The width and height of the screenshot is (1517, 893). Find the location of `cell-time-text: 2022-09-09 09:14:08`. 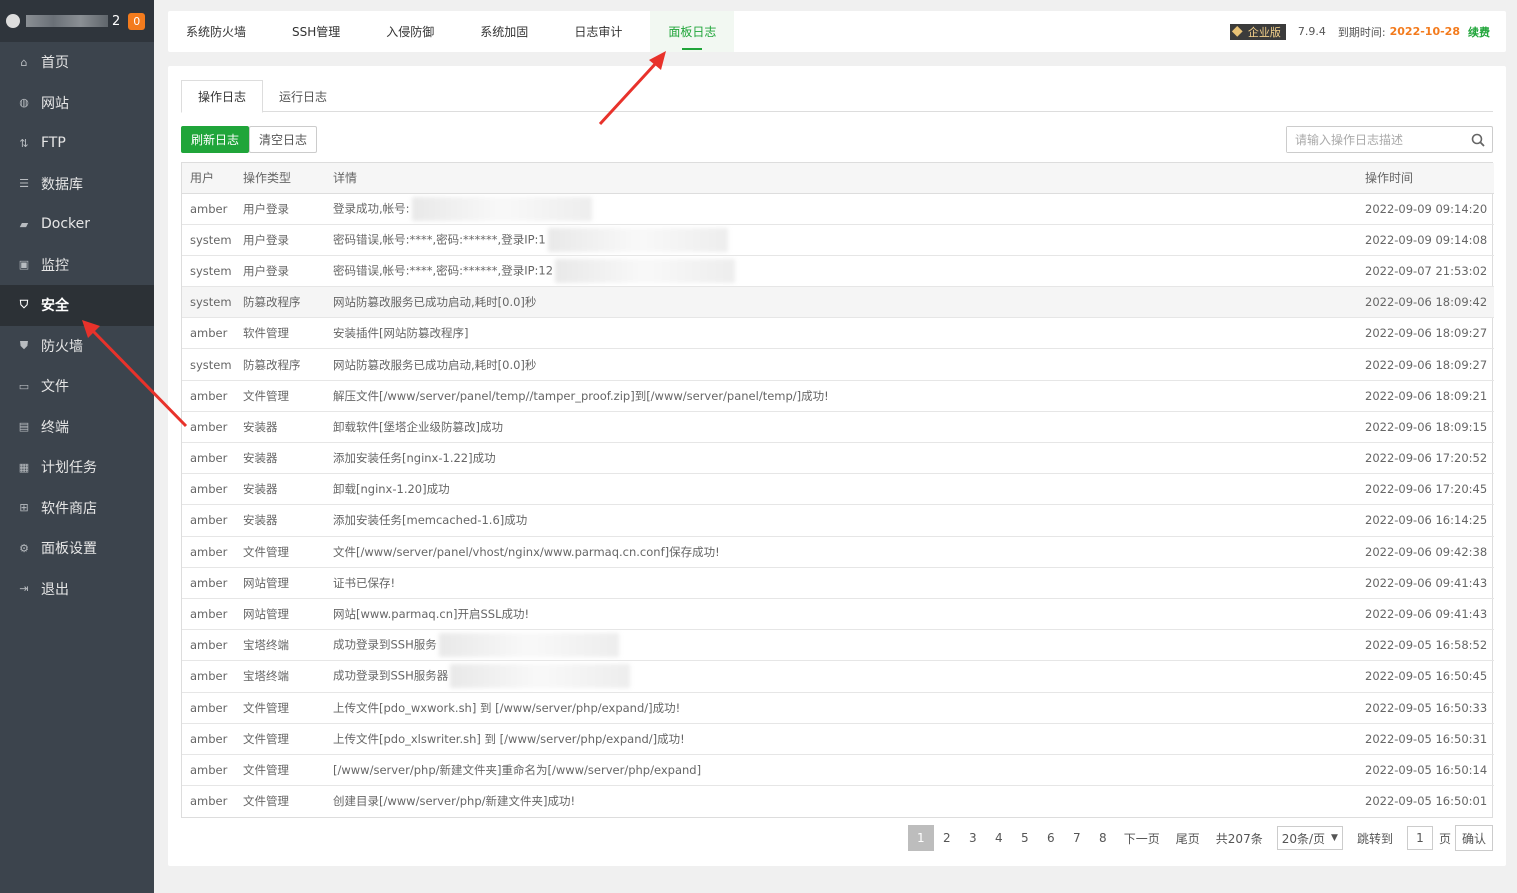

cell-time-text: 2022-09-09 09:14:08 is located at coordinates (1426, 239).